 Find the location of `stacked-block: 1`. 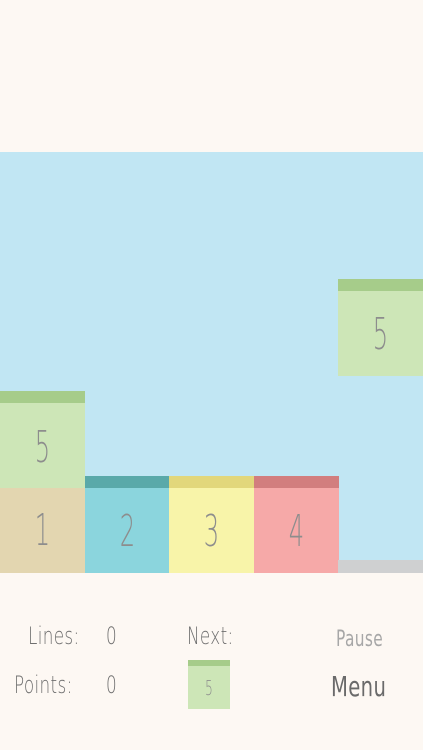

stacked-block: 1 is located at coordinates (42, 530).